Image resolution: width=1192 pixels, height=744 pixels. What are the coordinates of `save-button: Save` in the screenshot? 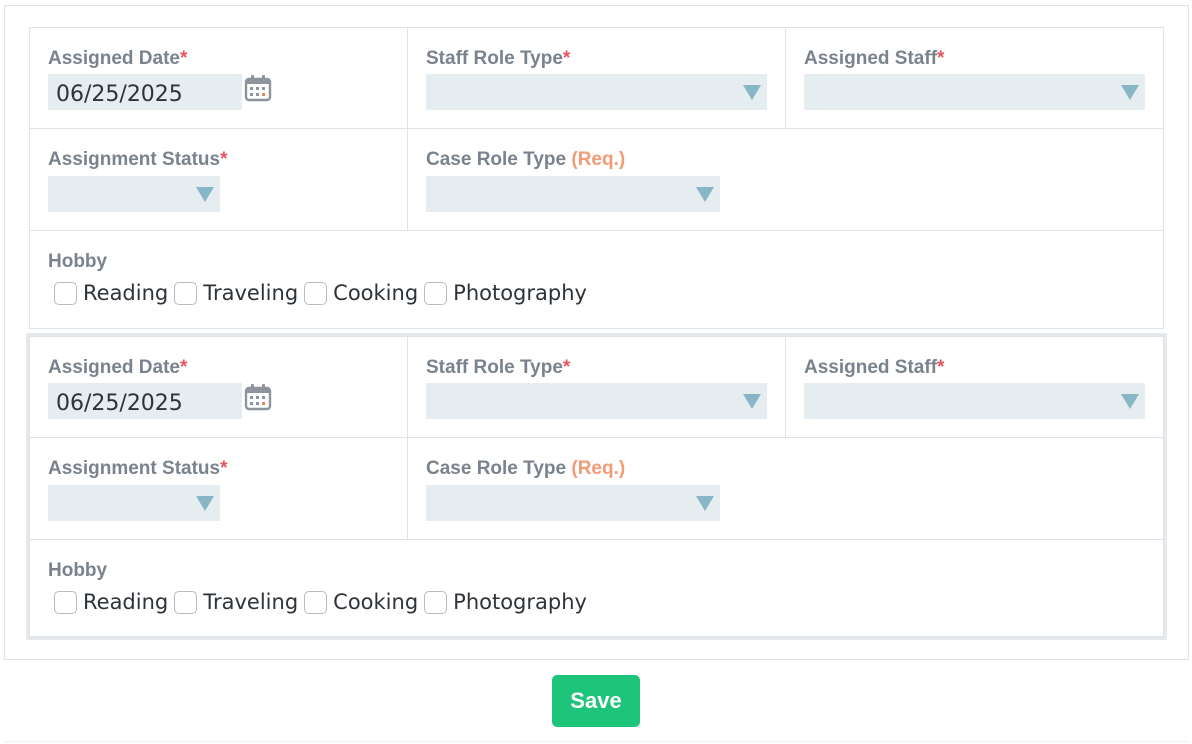 It's located at (596, 701).